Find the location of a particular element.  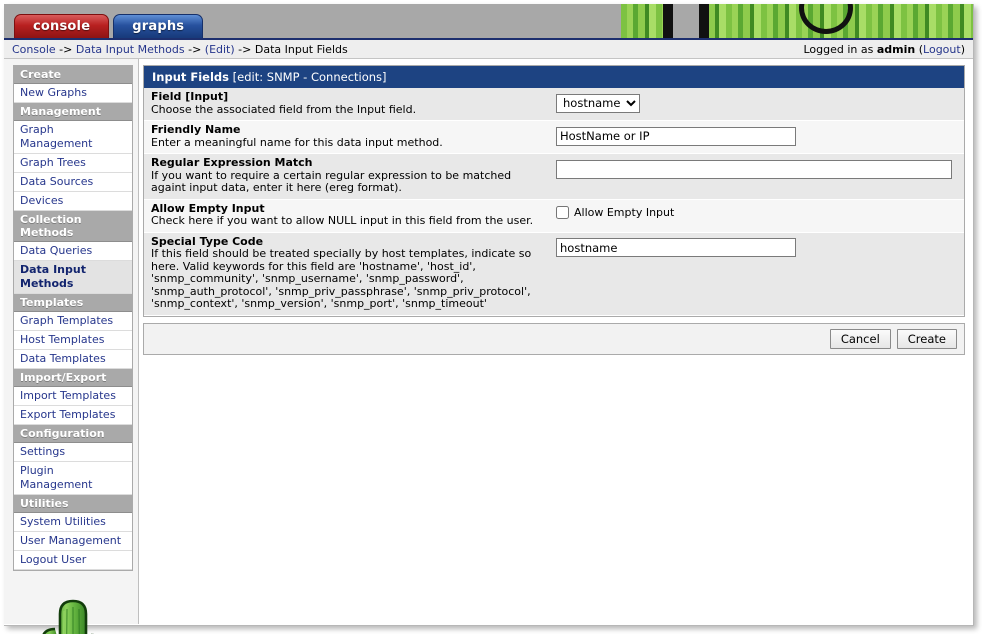

panel-subtitle-text: [edit: SNMP - Connections] is located at coordinates (309, 77).